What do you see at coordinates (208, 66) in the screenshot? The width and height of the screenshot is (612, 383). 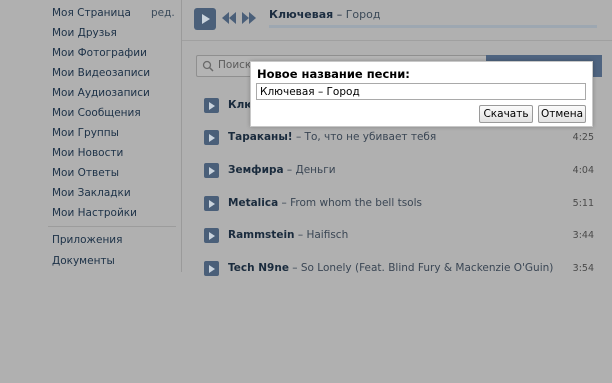 I see `search-icon` at bounding box center [208, 66].